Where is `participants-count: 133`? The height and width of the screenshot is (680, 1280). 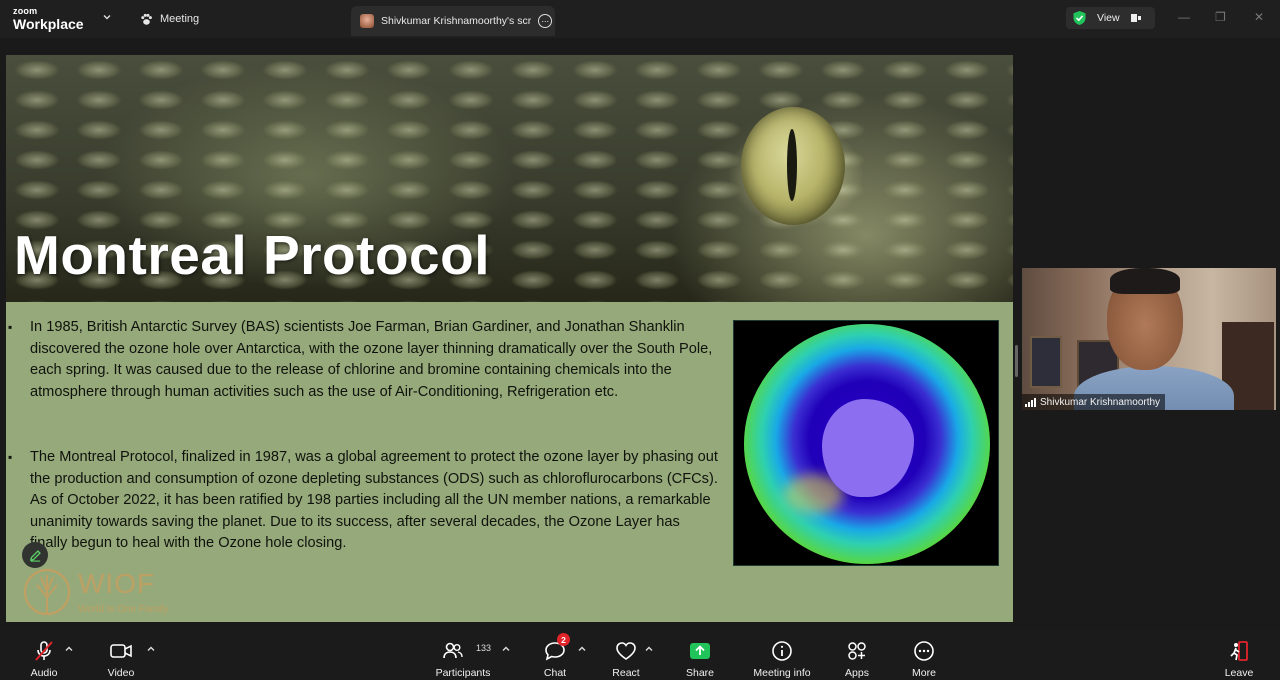
participants-count: 133 is located at coordinates (484, 648).